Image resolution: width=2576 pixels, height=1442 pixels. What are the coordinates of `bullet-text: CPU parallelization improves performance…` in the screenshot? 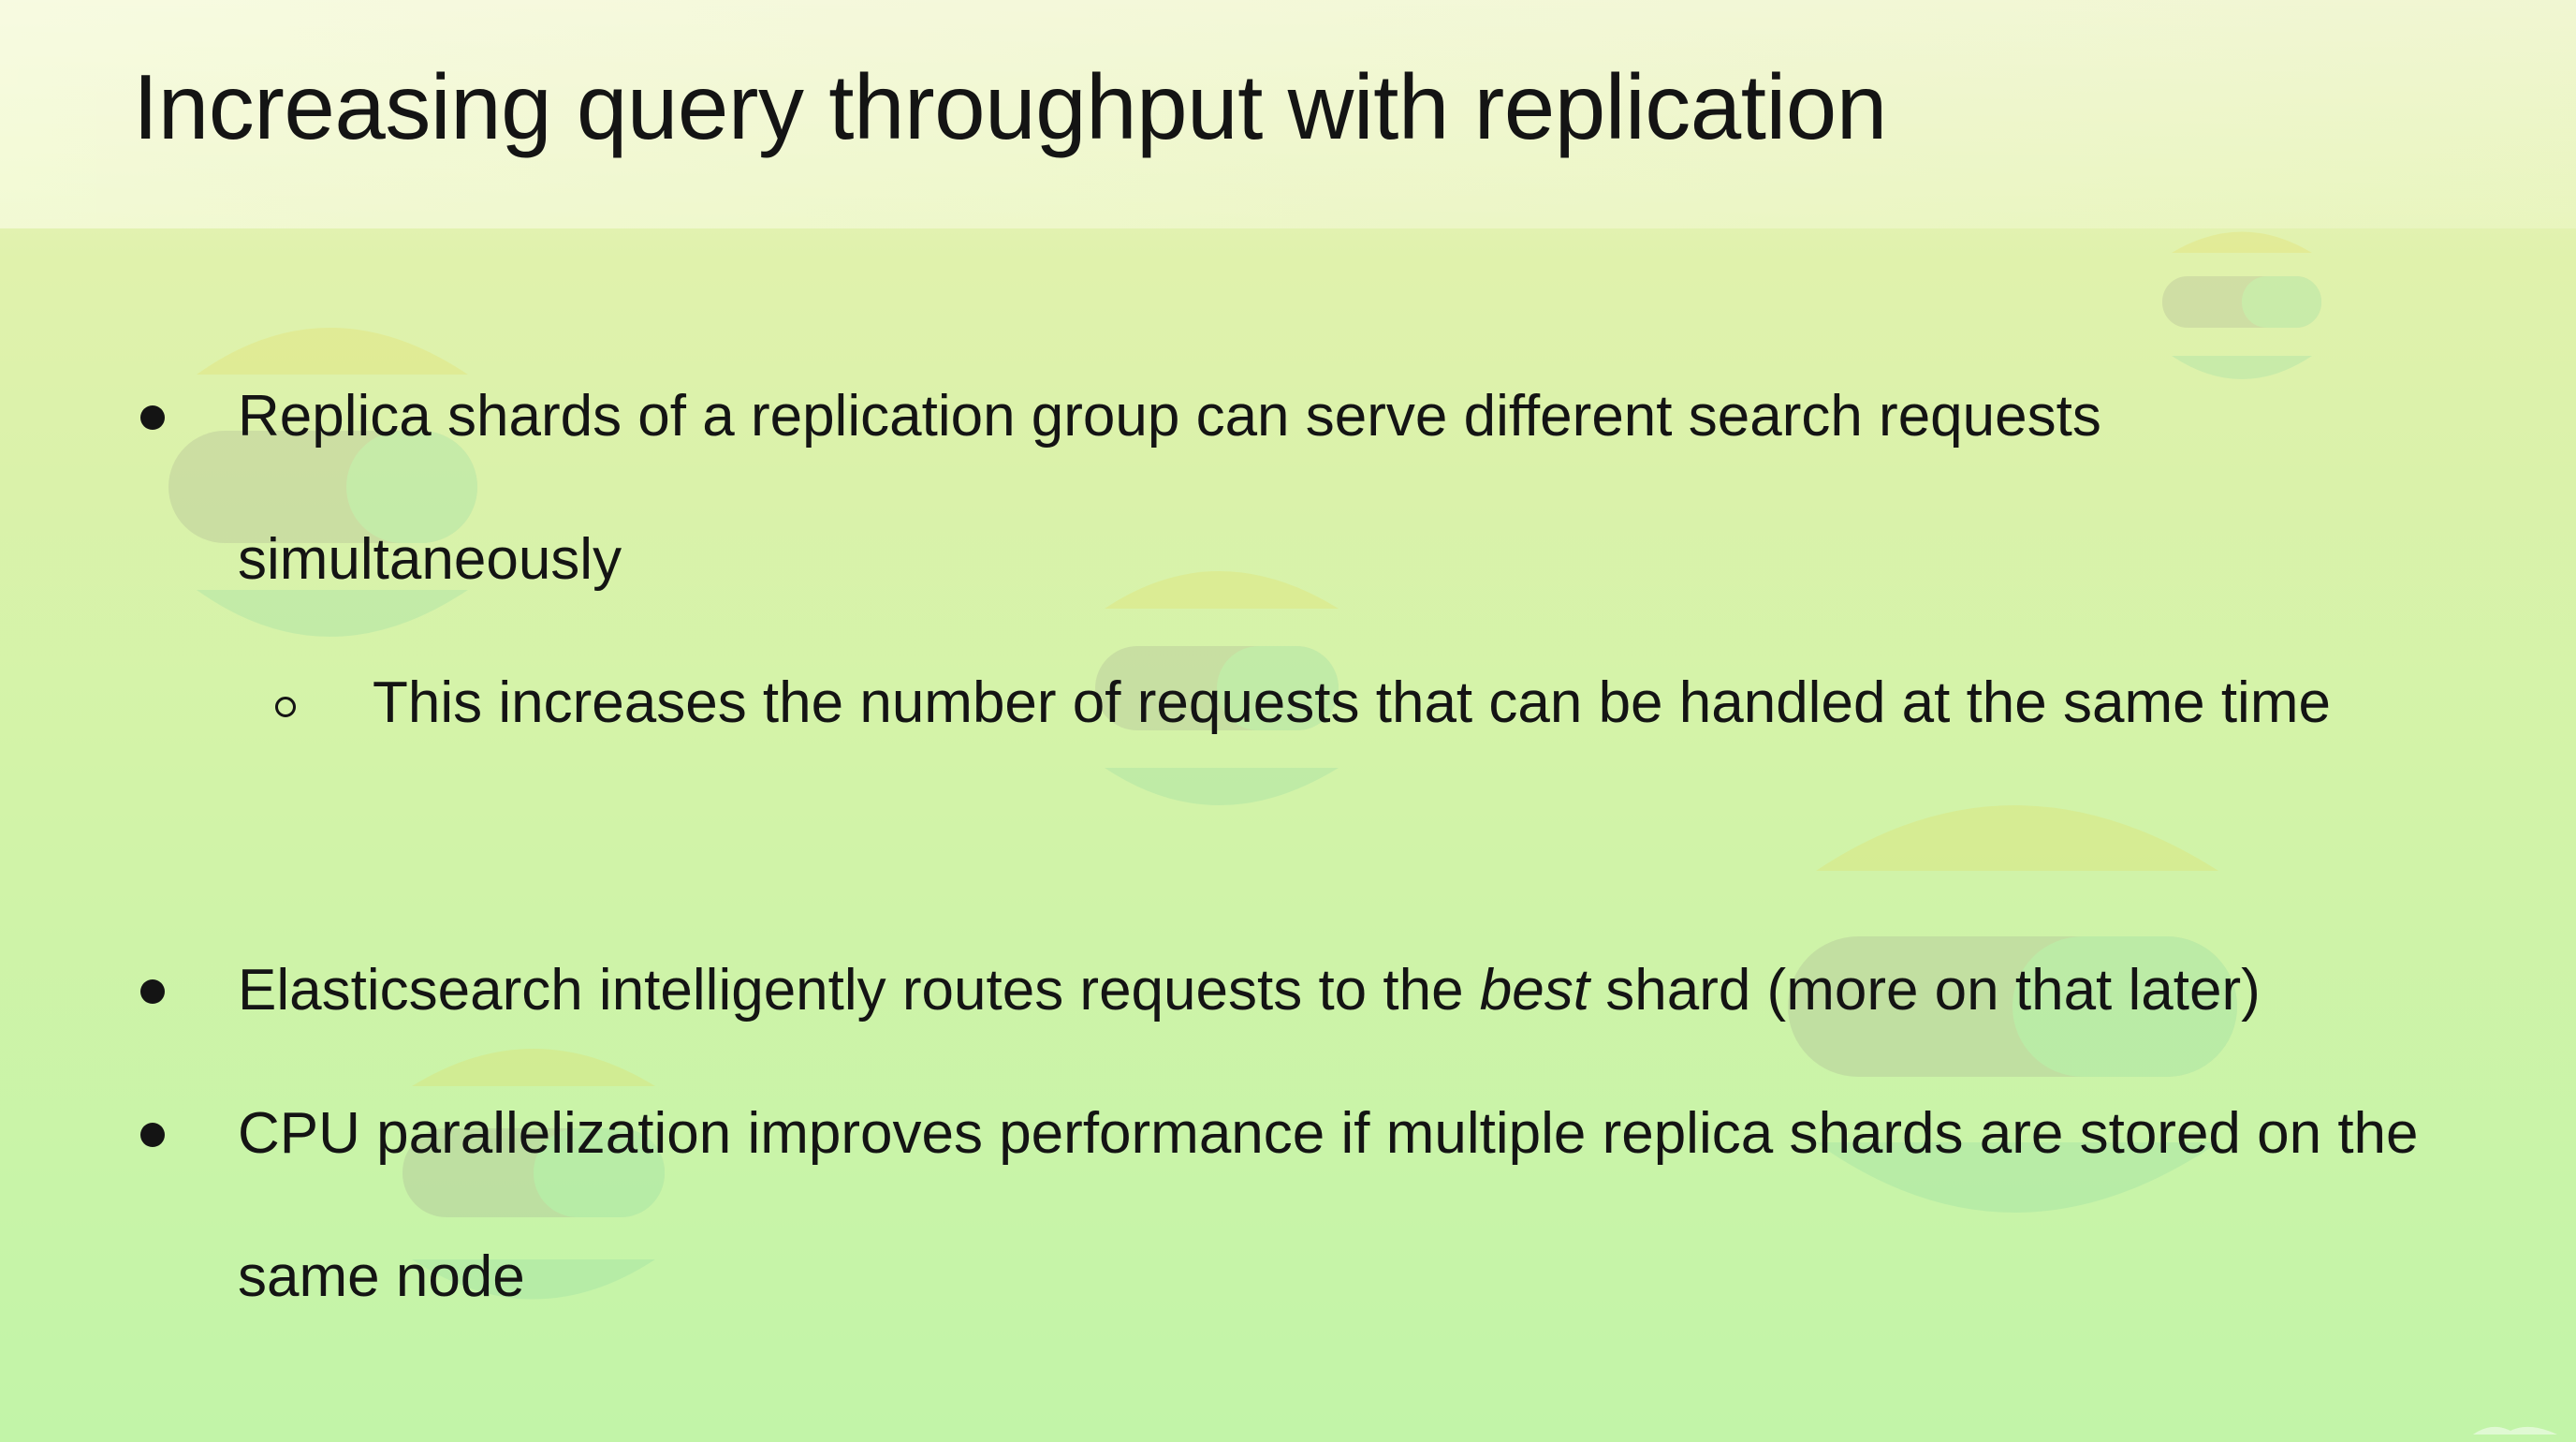 It's located at (1328, 1205).